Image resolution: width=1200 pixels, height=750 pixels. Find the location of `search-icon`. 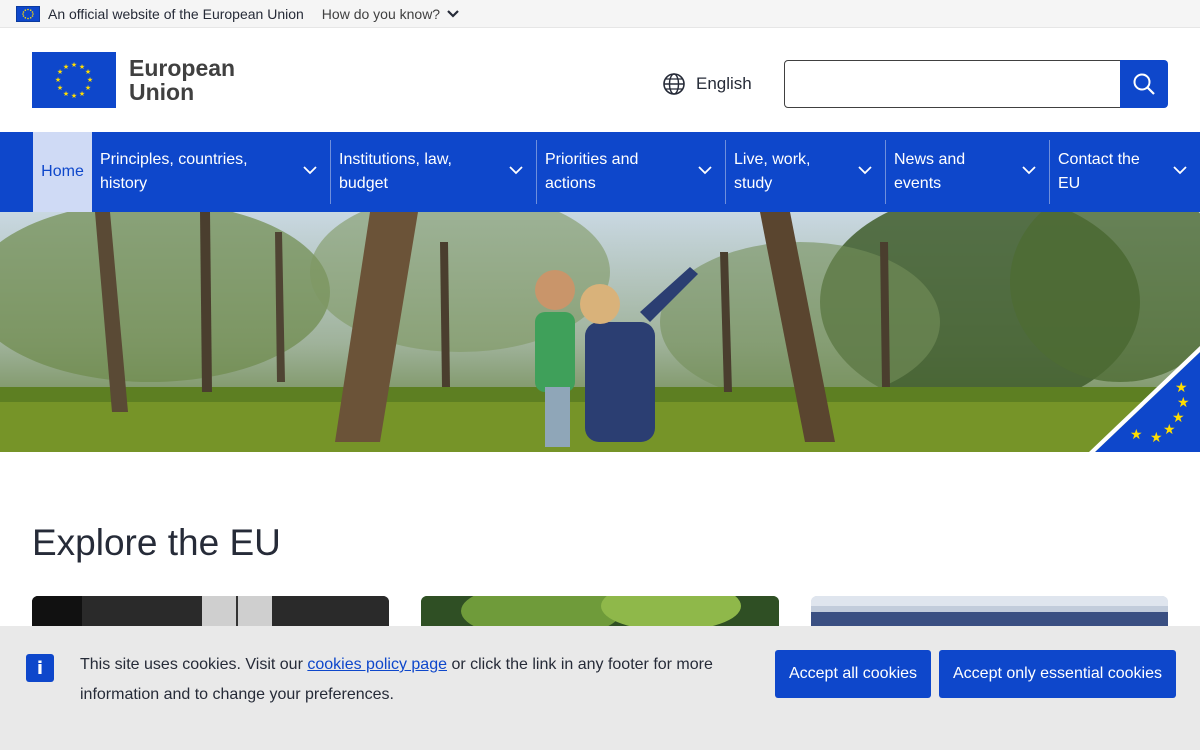

search-icon is located at coordinates (1144, 84).